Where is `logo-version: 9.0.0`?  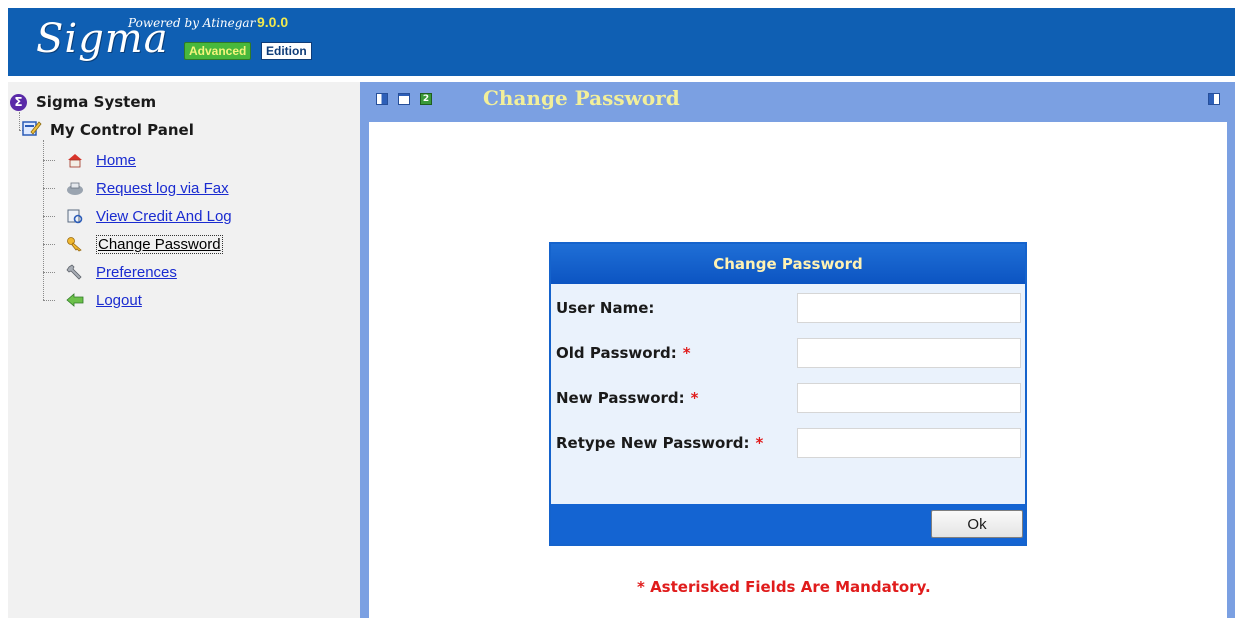
logo-version: 9.0.0 is located at coordinates (273, 22).